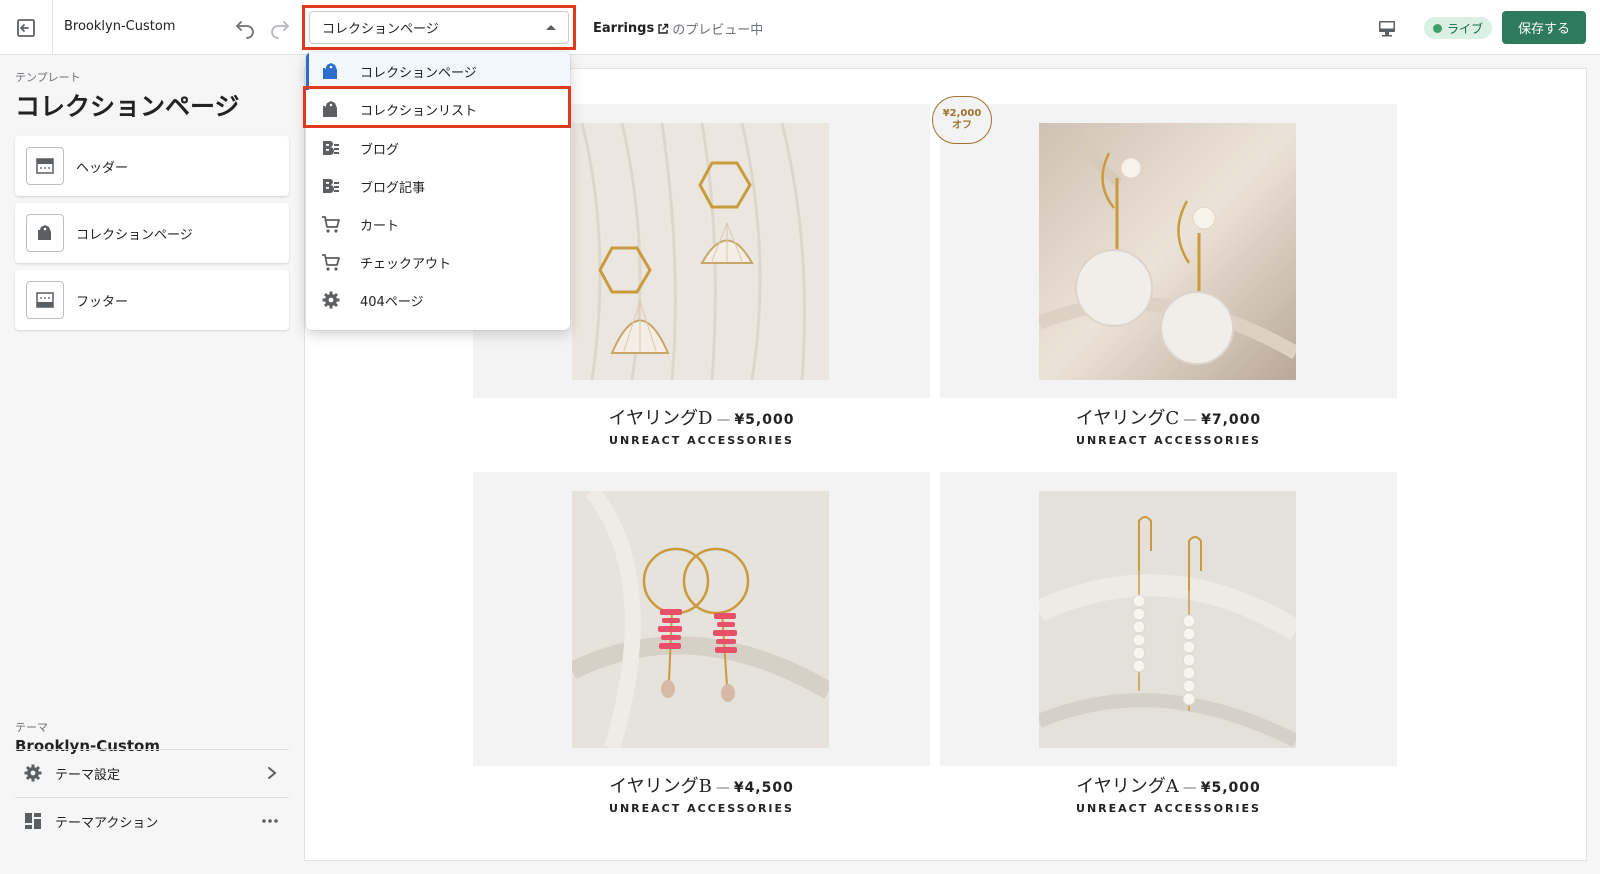  What do you see at coordinates (660, 786) in the screenshot?
I see `product-name: イヤリングB` at bounding box center [660, 786].